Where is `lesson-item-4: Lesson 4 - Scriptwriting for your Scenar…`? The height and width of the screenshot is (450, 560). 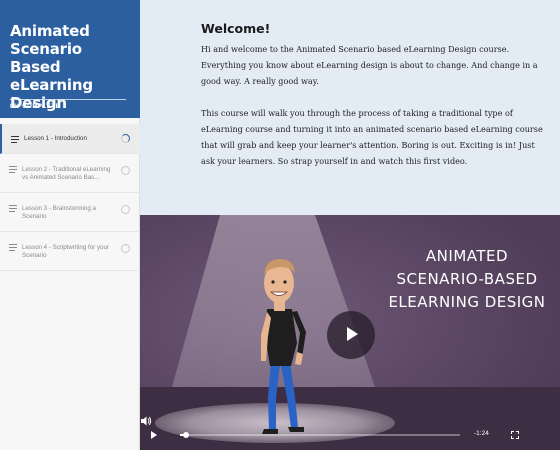 lesson-item-4: Lesson 4 - Scriptwriting for your Scenar… is located at coordinates (70, 251).